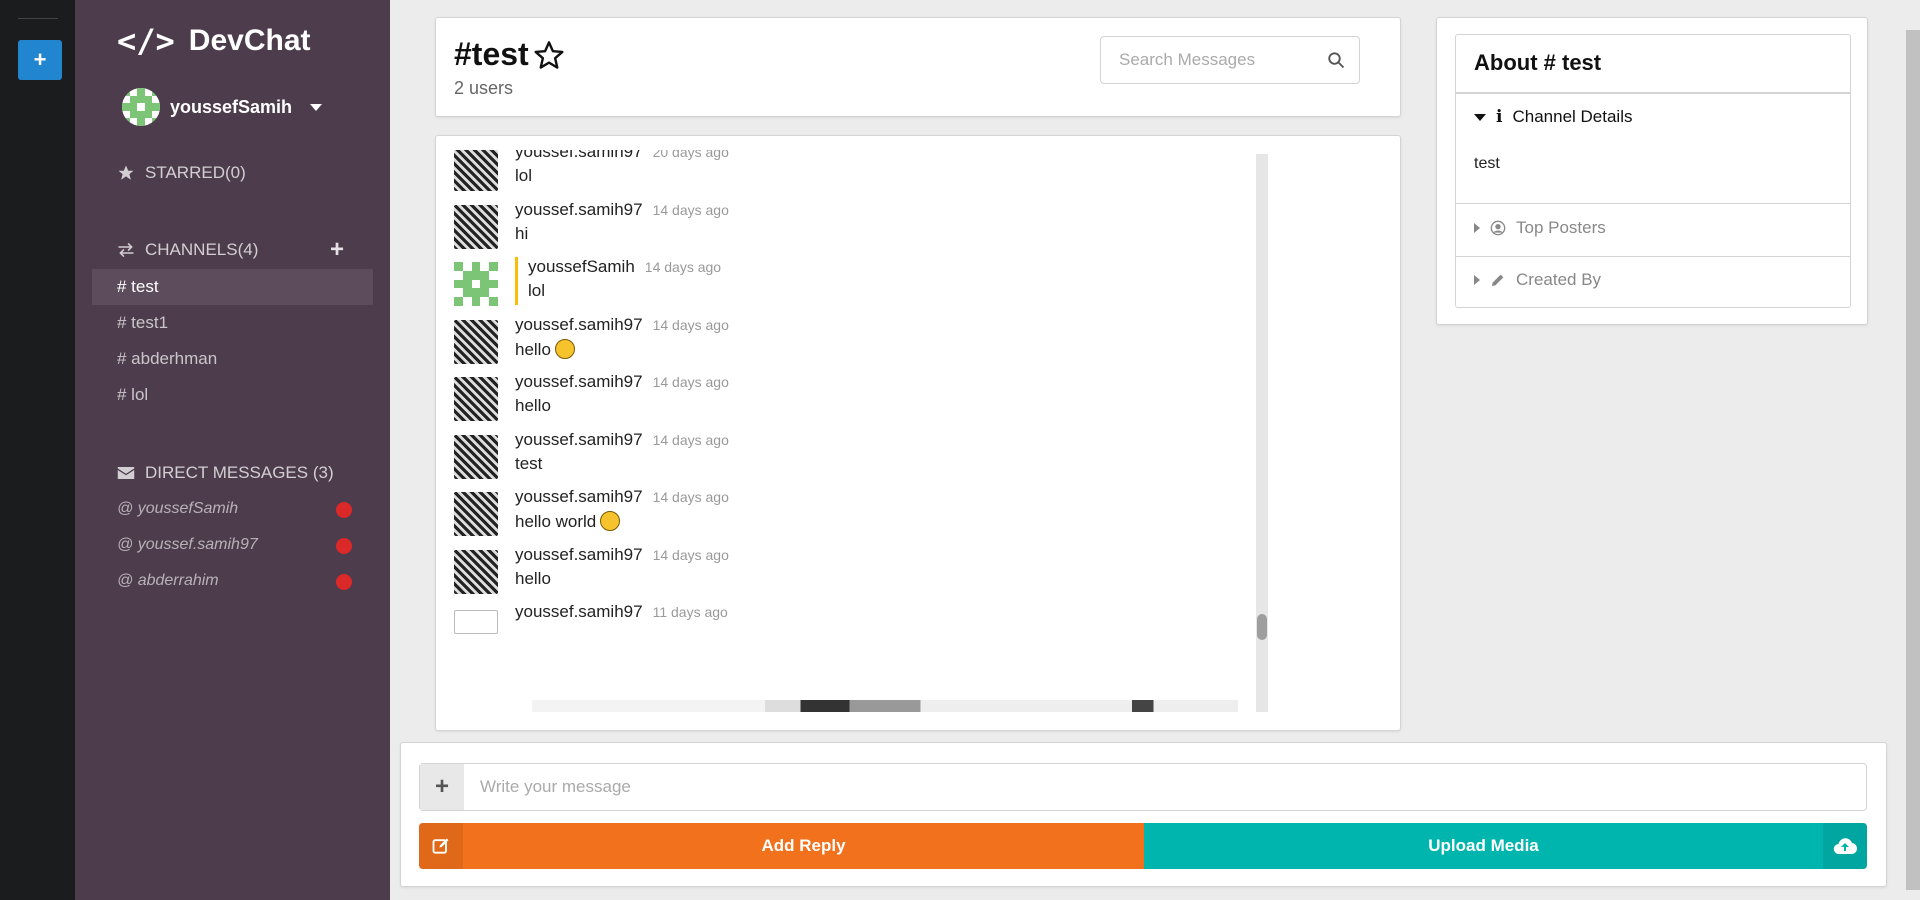 This screenshot has width=1920, height=900. I want to click on created-by-label: Created By, so click(1559, 279).